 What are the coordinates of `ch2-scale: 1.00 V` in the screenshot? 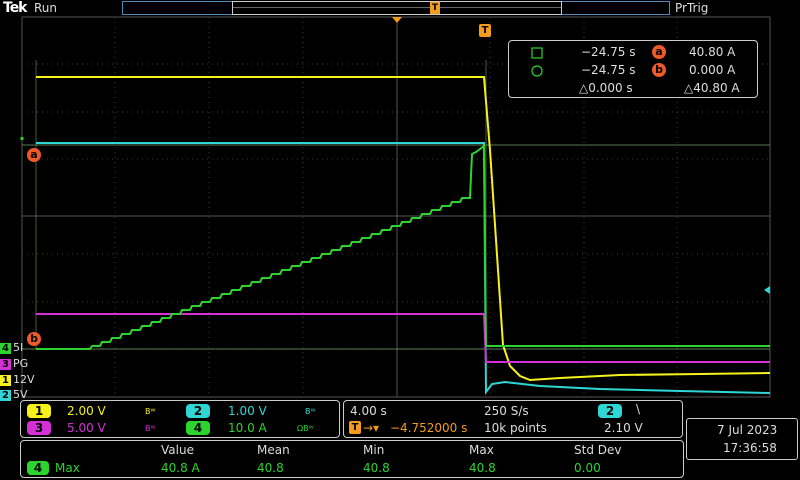 It's located at (247, 411).